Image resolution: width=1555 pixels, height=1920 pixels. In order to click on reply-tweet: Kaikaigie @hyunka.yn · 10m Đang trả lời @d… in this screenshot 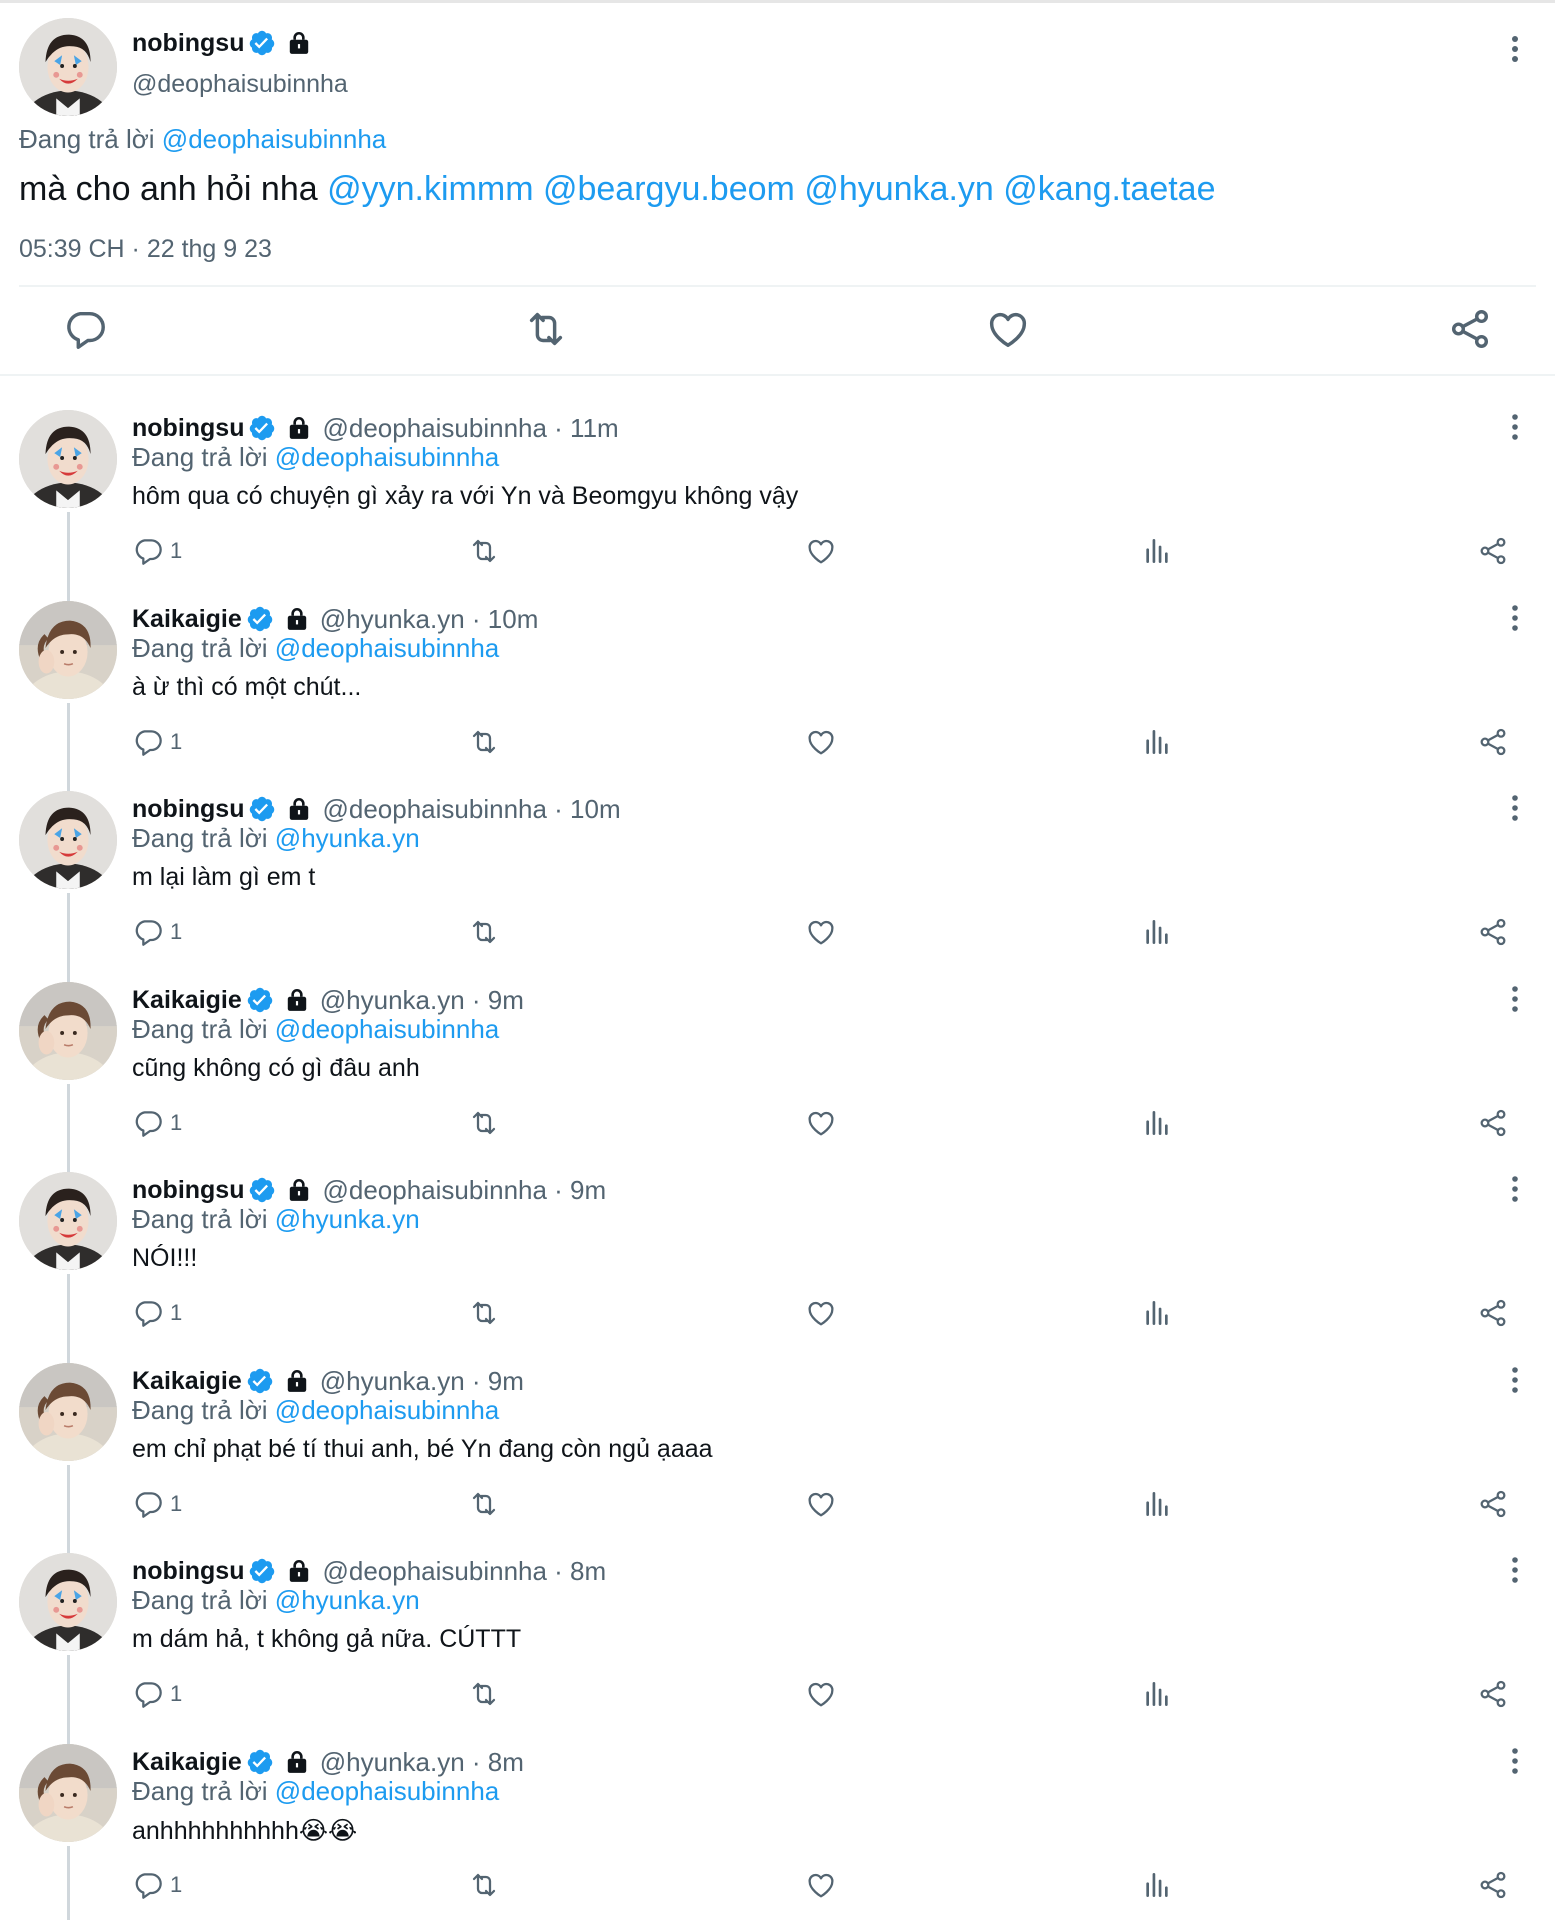, I will do `click(777, 691)`.